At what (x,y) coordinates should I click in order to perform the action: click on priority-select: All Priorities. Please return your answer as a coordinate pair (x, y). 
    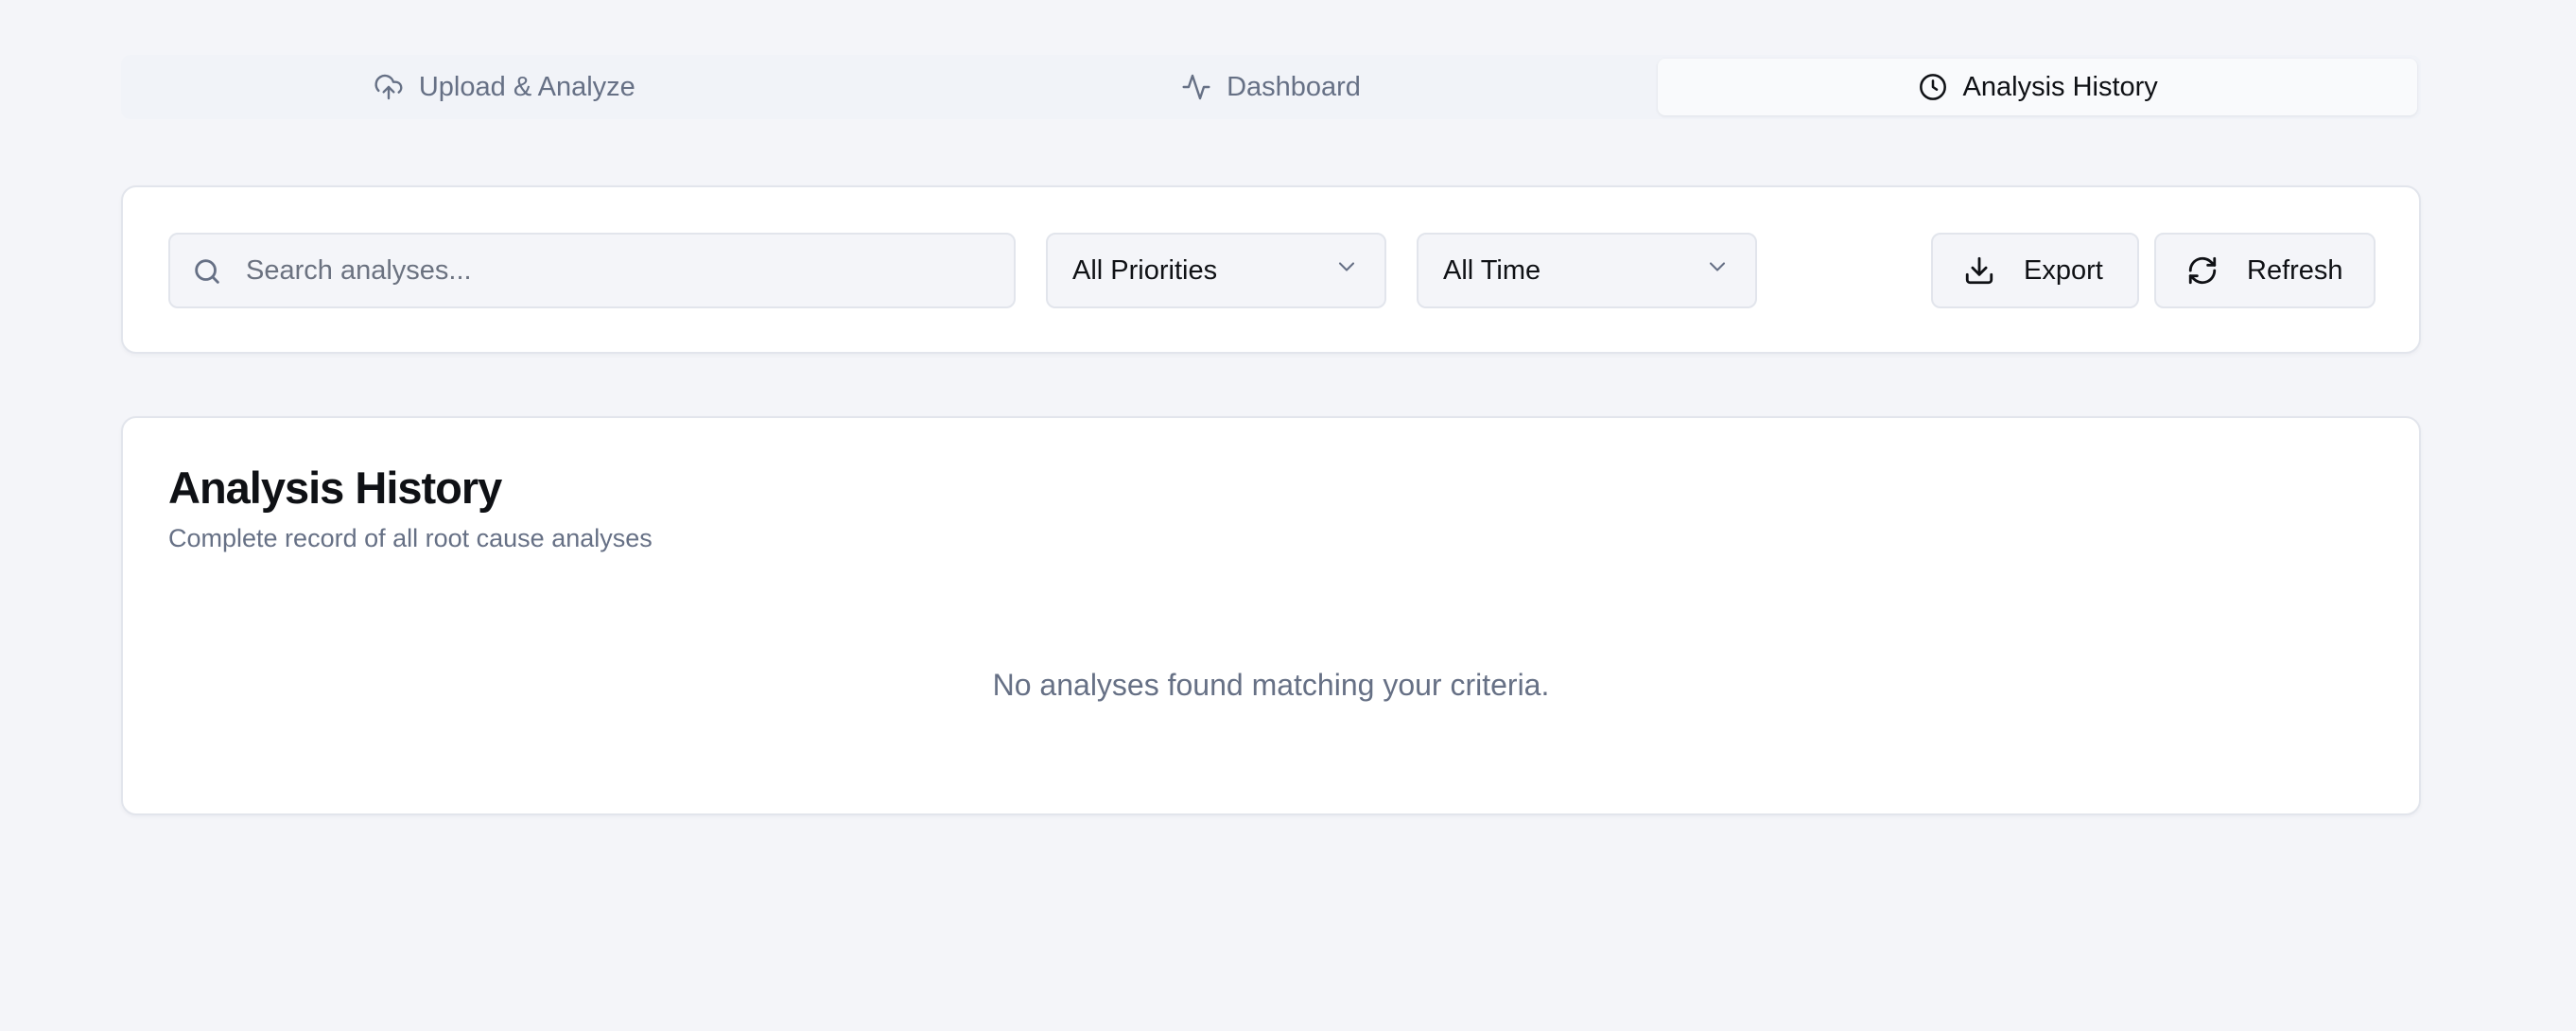
    Looking at the image, I should click on (1216, 270).